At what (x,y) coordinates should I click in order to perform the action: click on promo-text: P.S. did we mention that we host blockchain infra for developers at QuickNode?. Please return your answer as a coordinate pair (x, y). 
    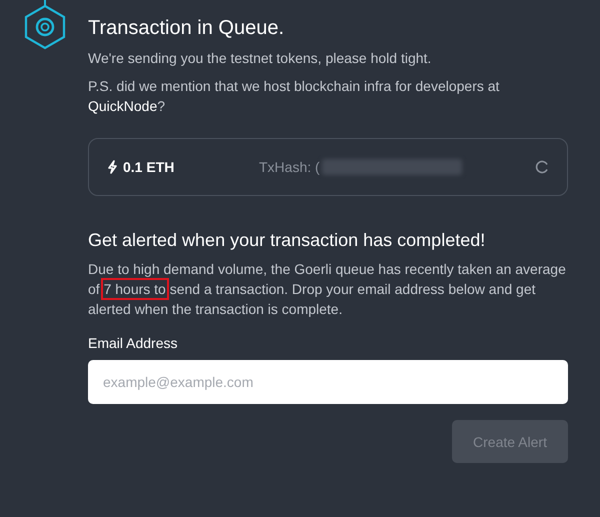
    Looking at the image, I should click on (294, 96).